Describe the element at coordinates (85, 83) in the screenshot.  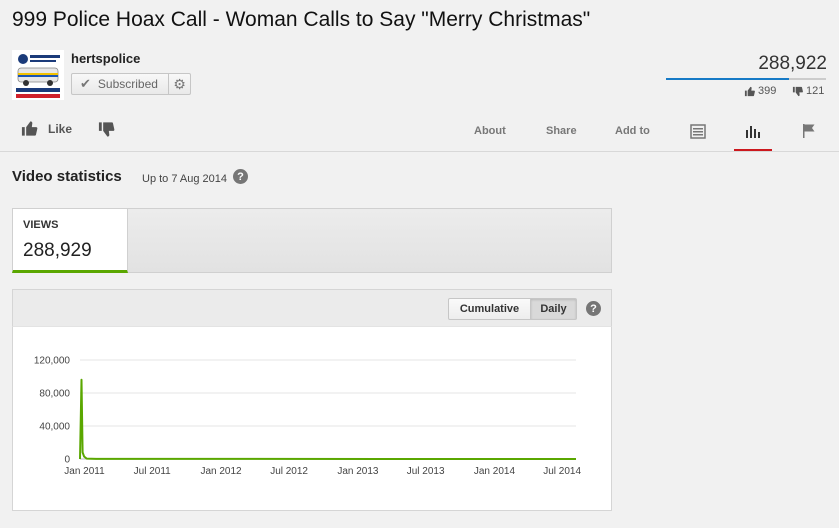
I see `checkmark-icon: ✔` at that location.